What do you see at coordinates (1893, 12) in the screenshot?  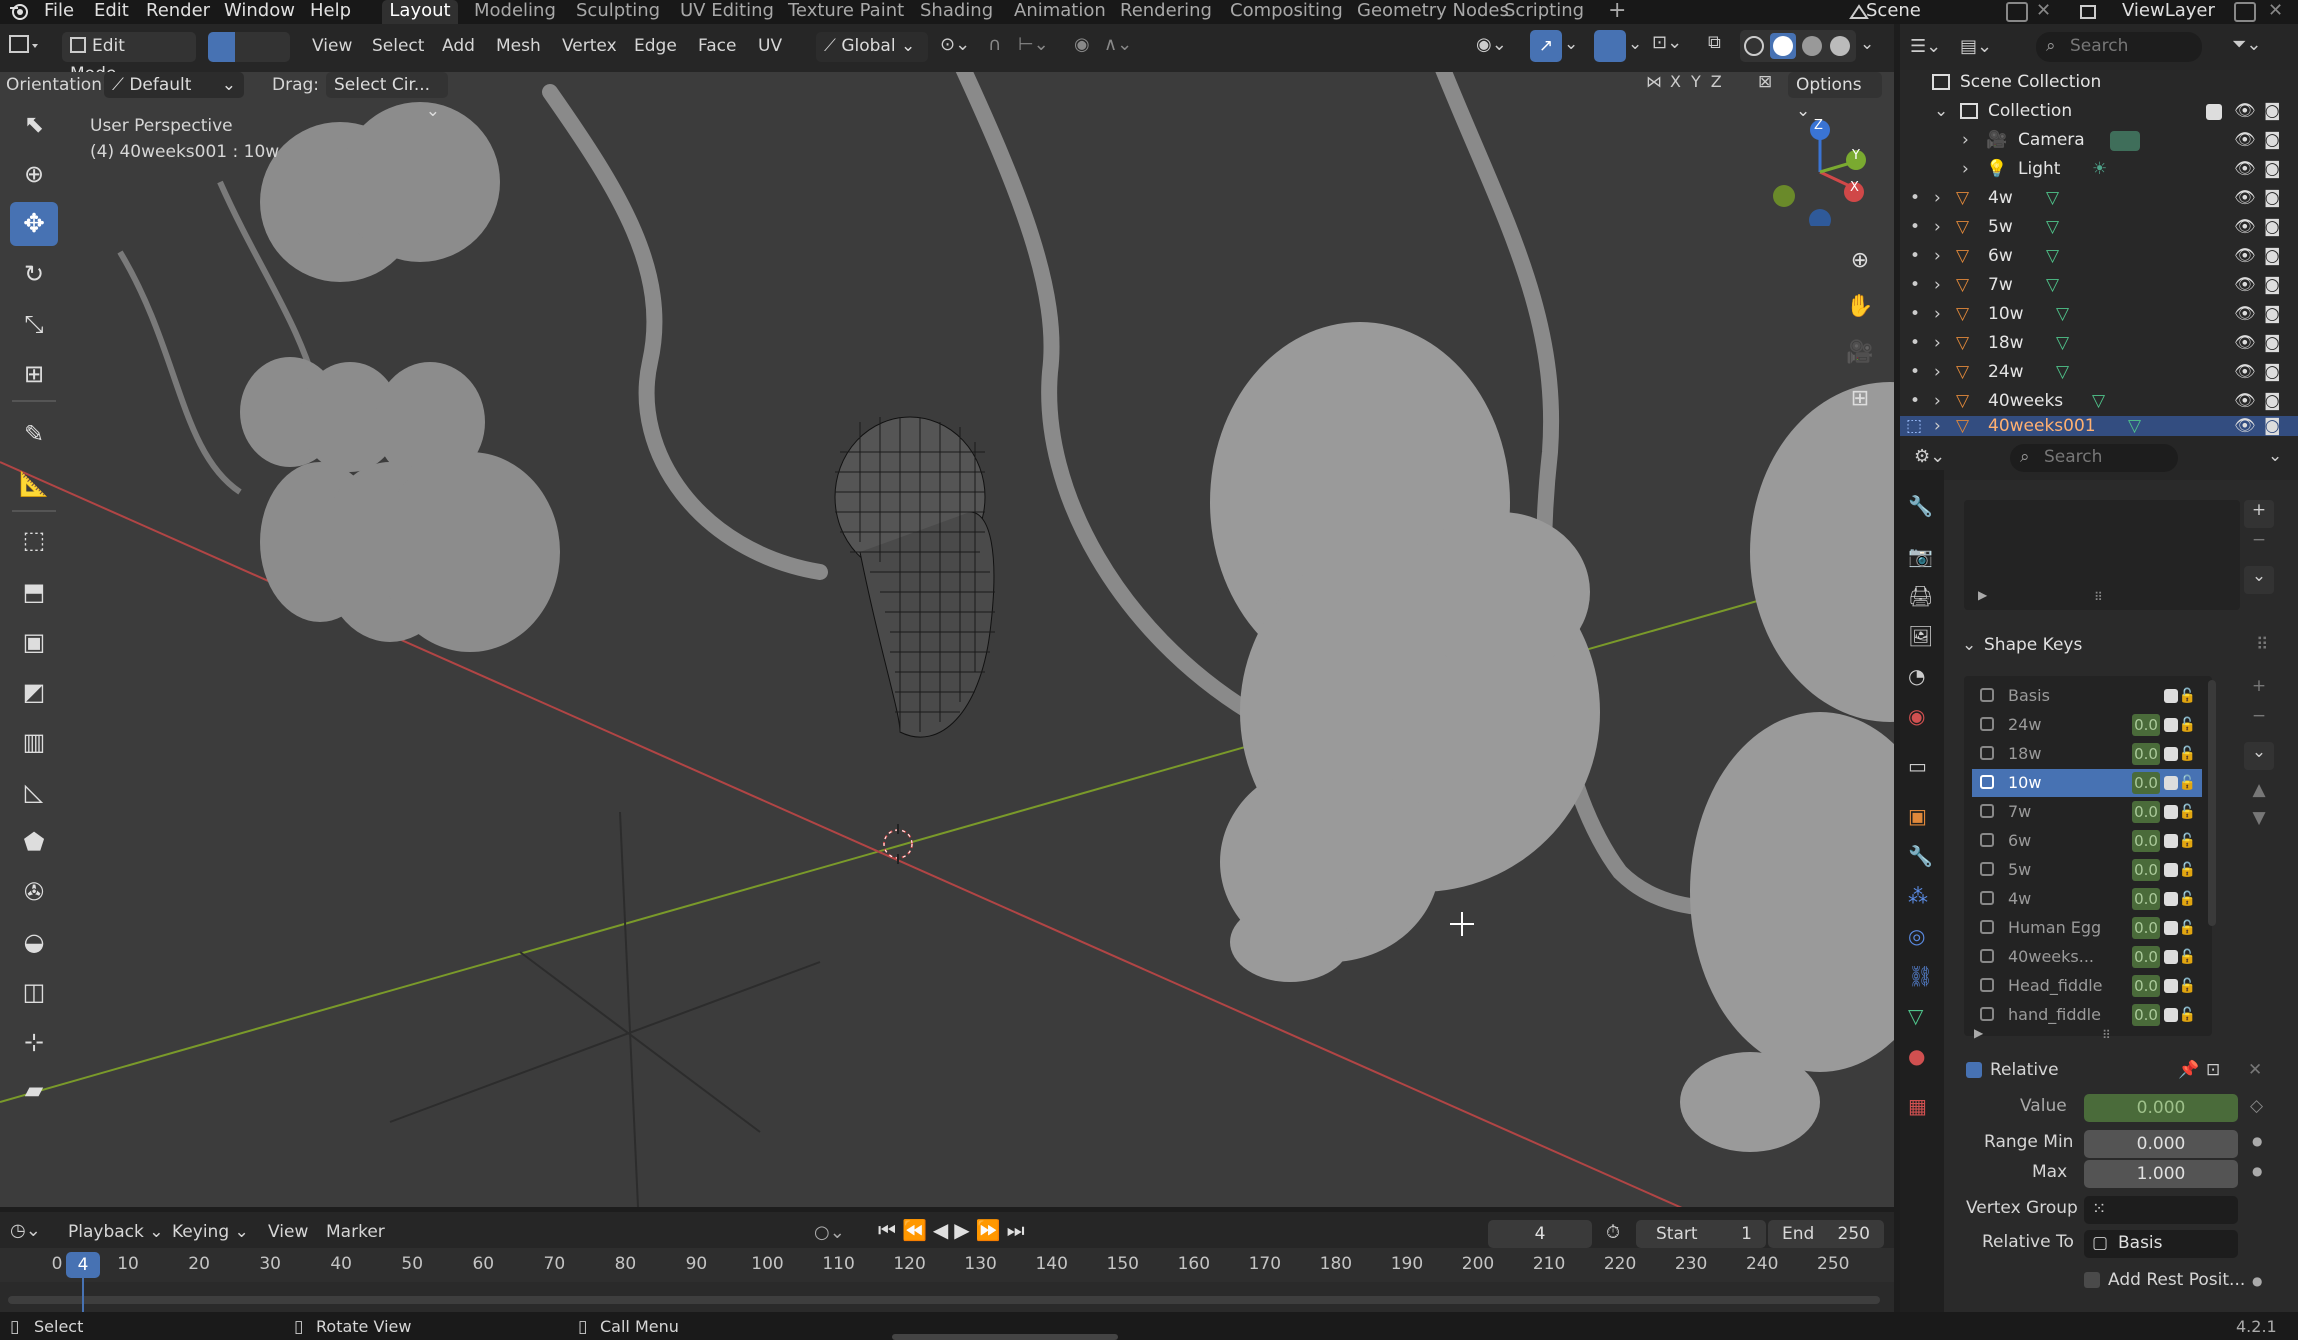 I see `scene-selector: Scene` at bounding box center [1893, 12].